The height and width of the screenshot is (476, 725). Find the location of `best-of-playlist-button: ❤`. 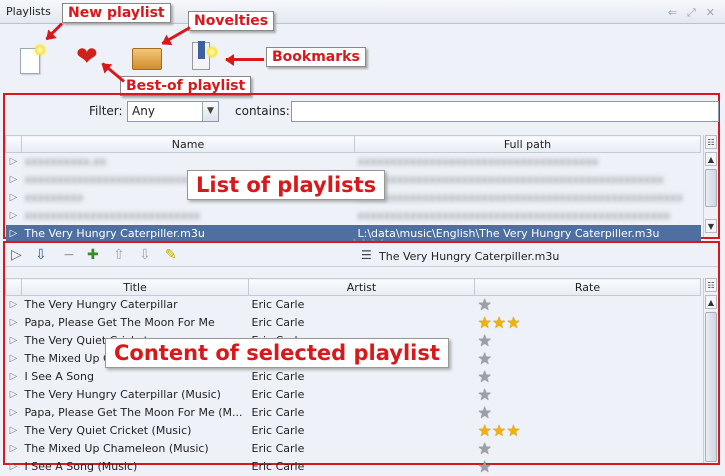

best-of-playlist-button: ❤ is located at coordinates (87, 57).